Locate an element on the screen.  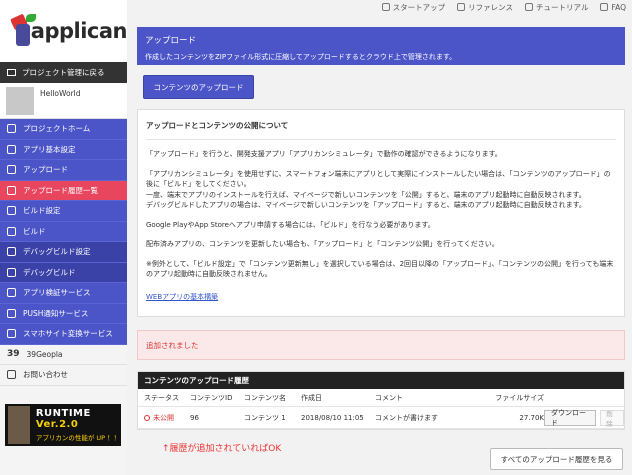
sidebar-item-debug-build: デバッグビルド is located at coordinates (63, 272).